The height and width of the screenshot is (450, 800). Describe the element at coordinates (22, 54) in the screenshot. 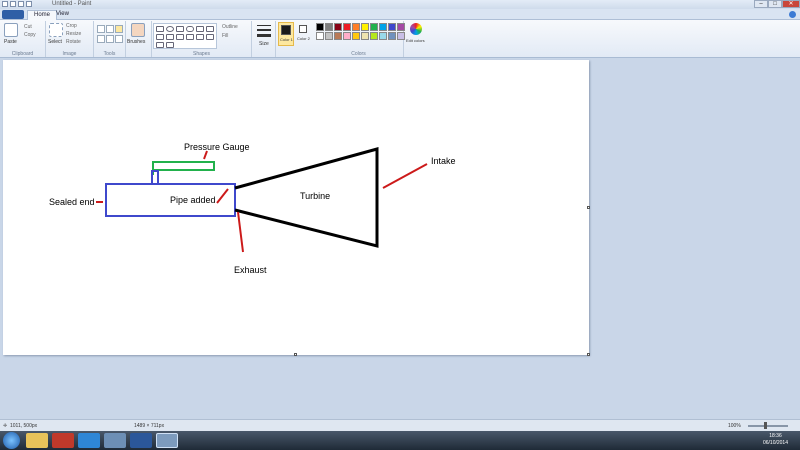

I see `clipboard-group-label: Clipboard` at that location.